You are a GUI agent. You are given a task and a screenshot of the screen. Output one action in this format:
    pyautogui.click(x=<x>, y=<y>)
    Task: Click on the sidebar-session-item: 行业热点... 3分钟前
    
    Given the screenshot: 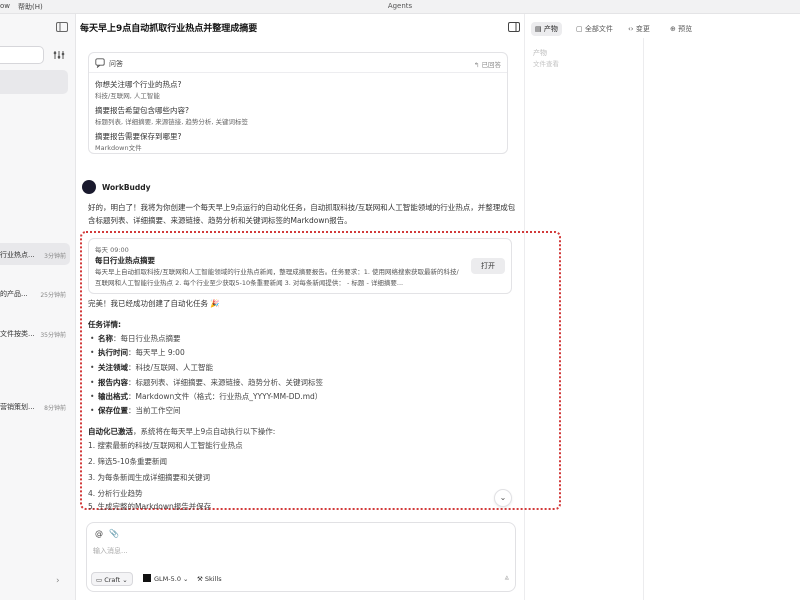 What is the action you would take?
    pyautogui.click(x=35, y=254)
    